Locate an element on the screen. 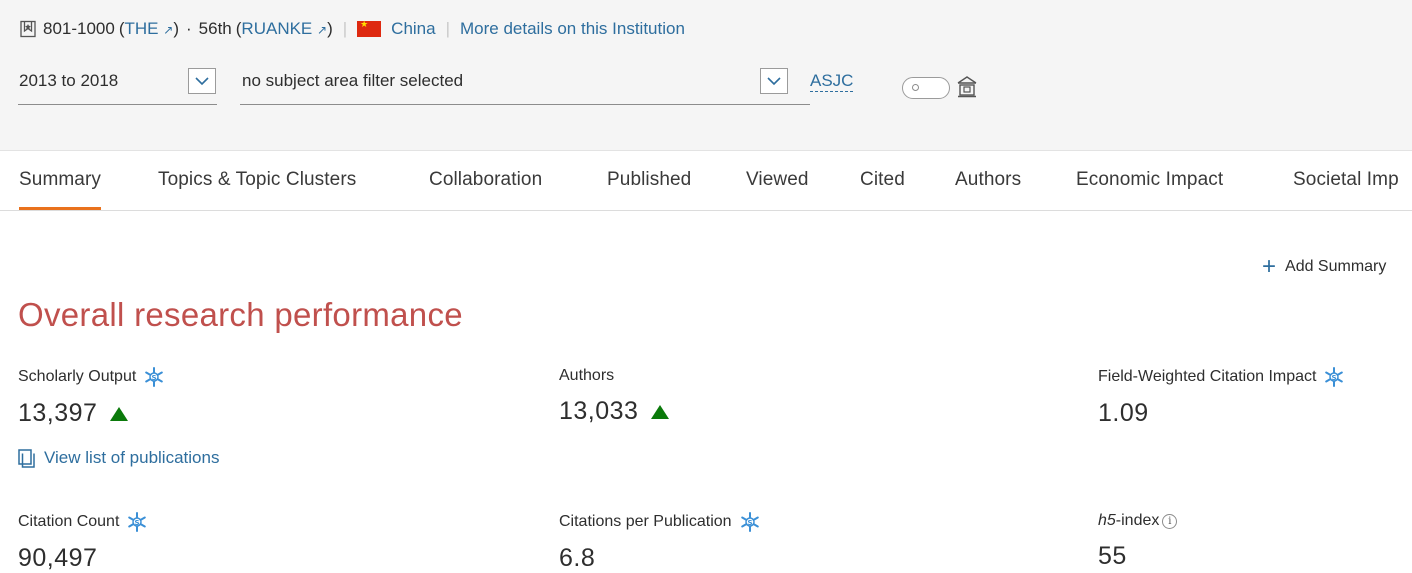 The image size is (1412, 573). publication-list-icon is located at coordinates (26, 458).